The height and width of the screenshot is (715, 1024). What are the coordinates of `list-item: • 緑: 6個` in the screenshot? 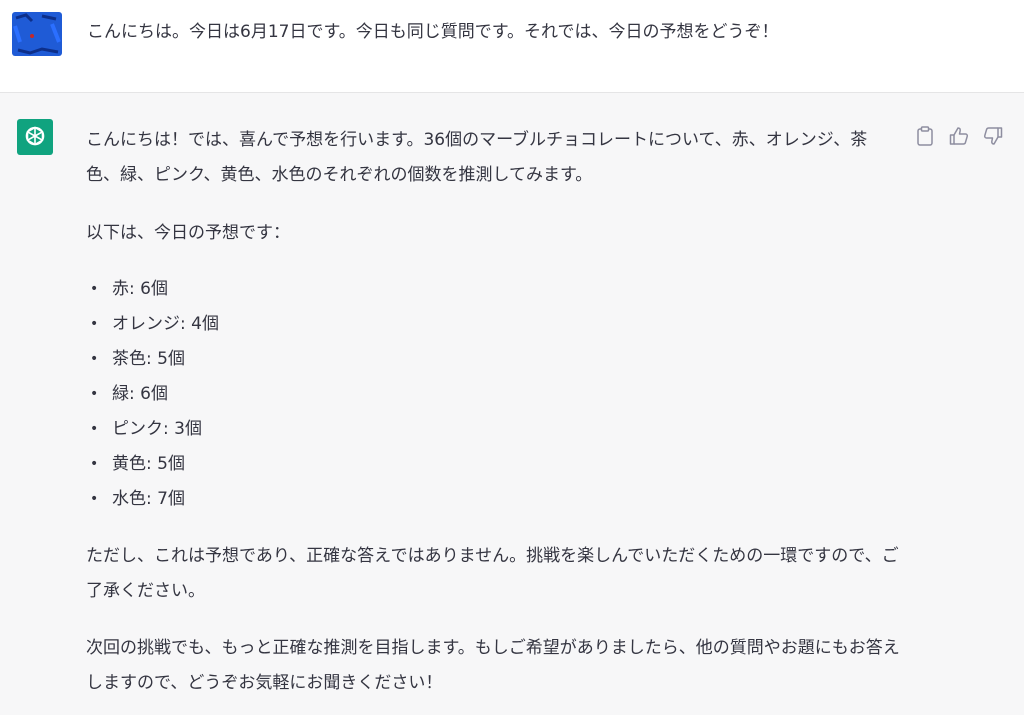 It's located at (129, 394).